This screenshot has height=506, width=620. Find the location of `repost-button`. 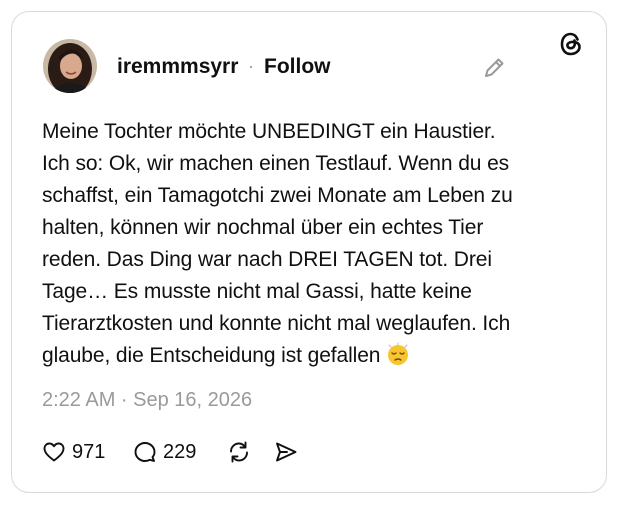

repost-button is located at coordinates (239, 452).